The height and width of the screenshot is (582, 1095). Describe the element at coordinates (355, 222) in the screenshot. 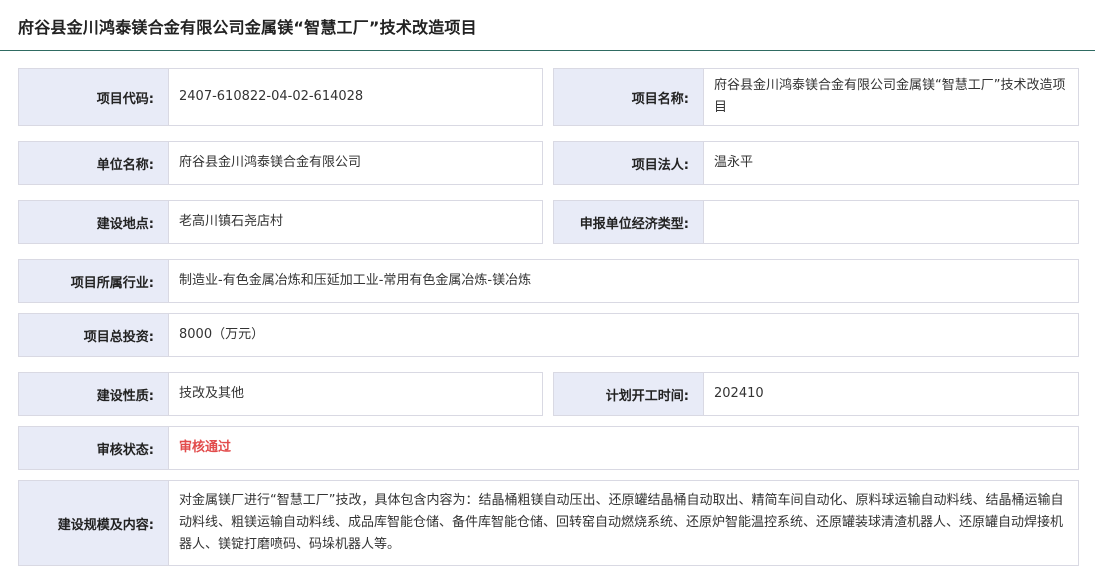

I see `location-value: 老高川镇石尧店村` at that location.